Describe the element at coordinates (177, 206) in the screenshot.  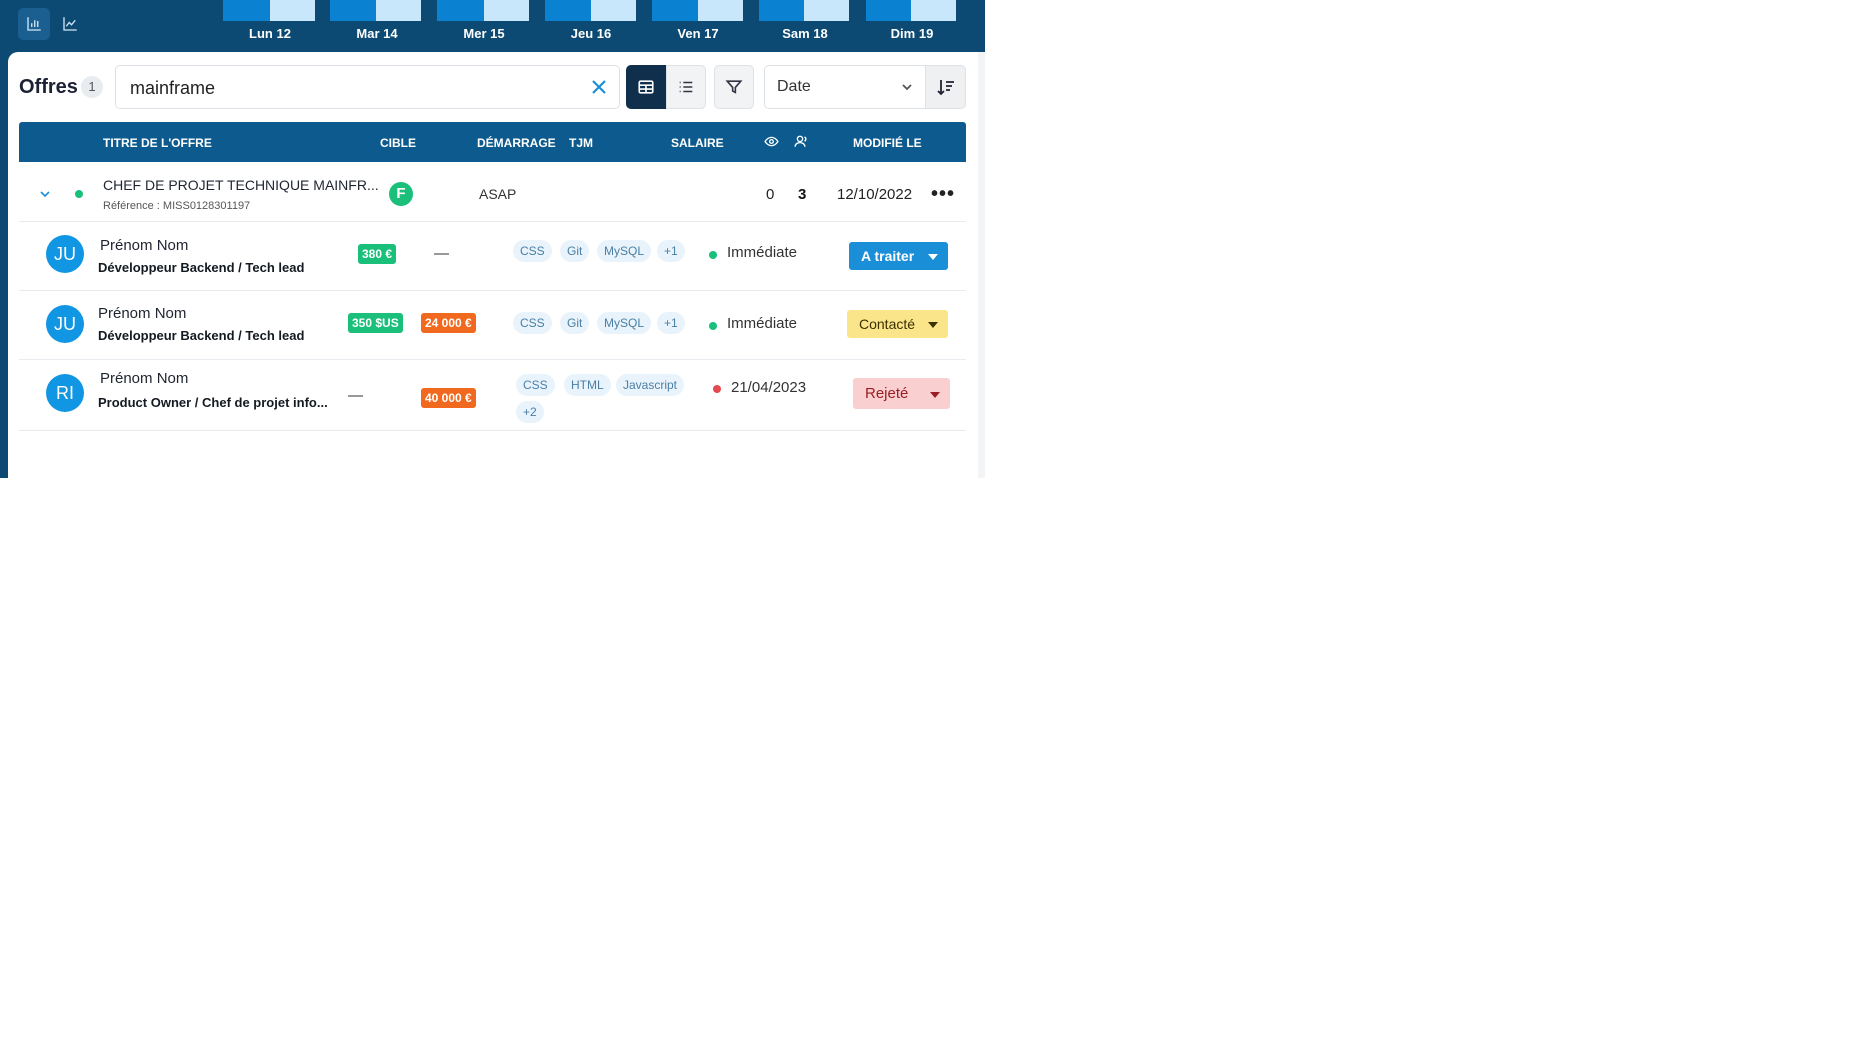
I see `offer-reference: Référence : MISS0128301197` at that location.